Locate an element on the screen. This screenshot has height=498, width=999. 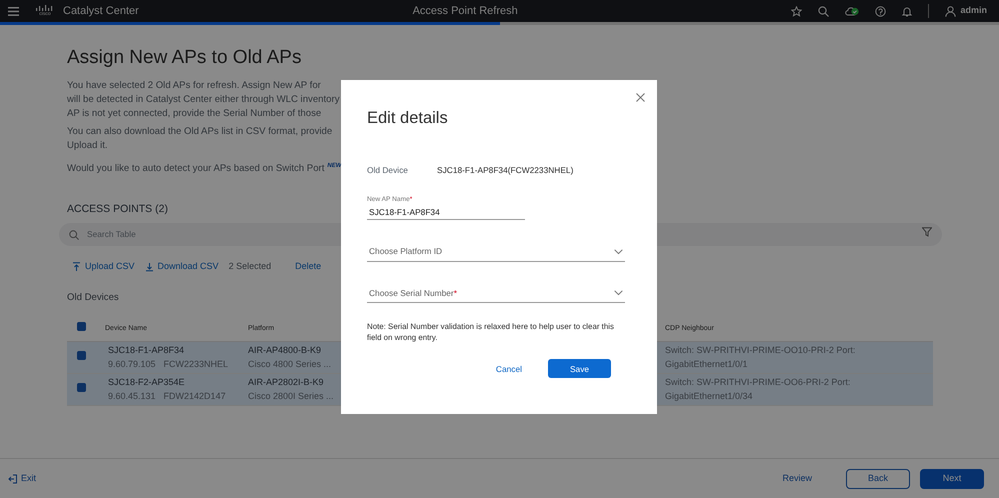
field-label: Old Device is located at coordinates (388, 170).